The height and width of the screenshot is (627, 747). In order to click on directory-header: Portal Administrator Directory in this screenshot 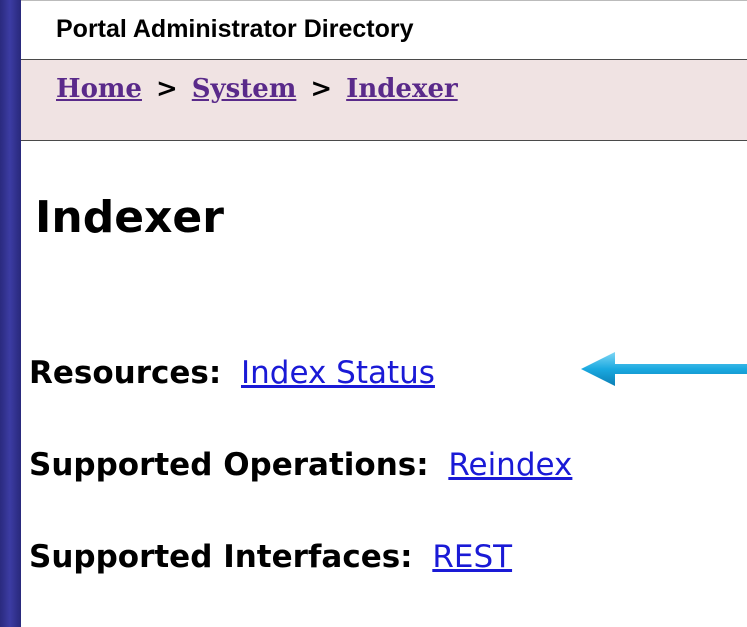, I will do `click(384, 29)`.